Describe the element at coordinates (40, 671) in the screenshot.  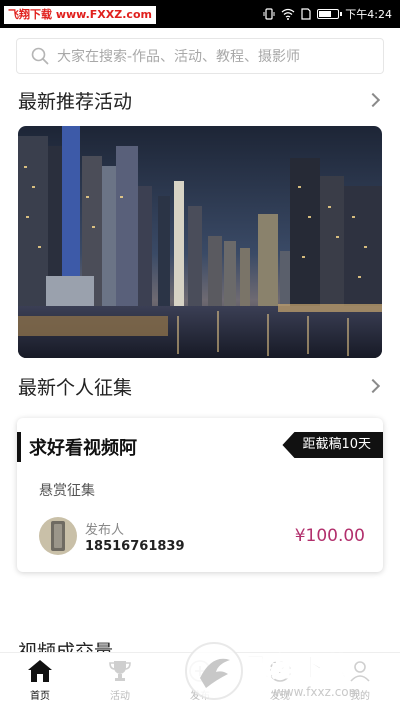
I see `home-icon` at that location.